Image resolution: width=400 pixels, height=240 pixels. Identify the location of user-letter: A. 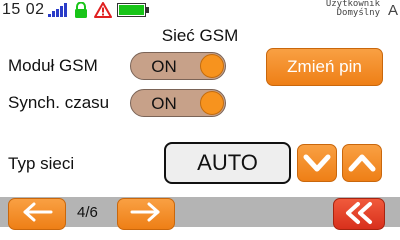
(392, 10).